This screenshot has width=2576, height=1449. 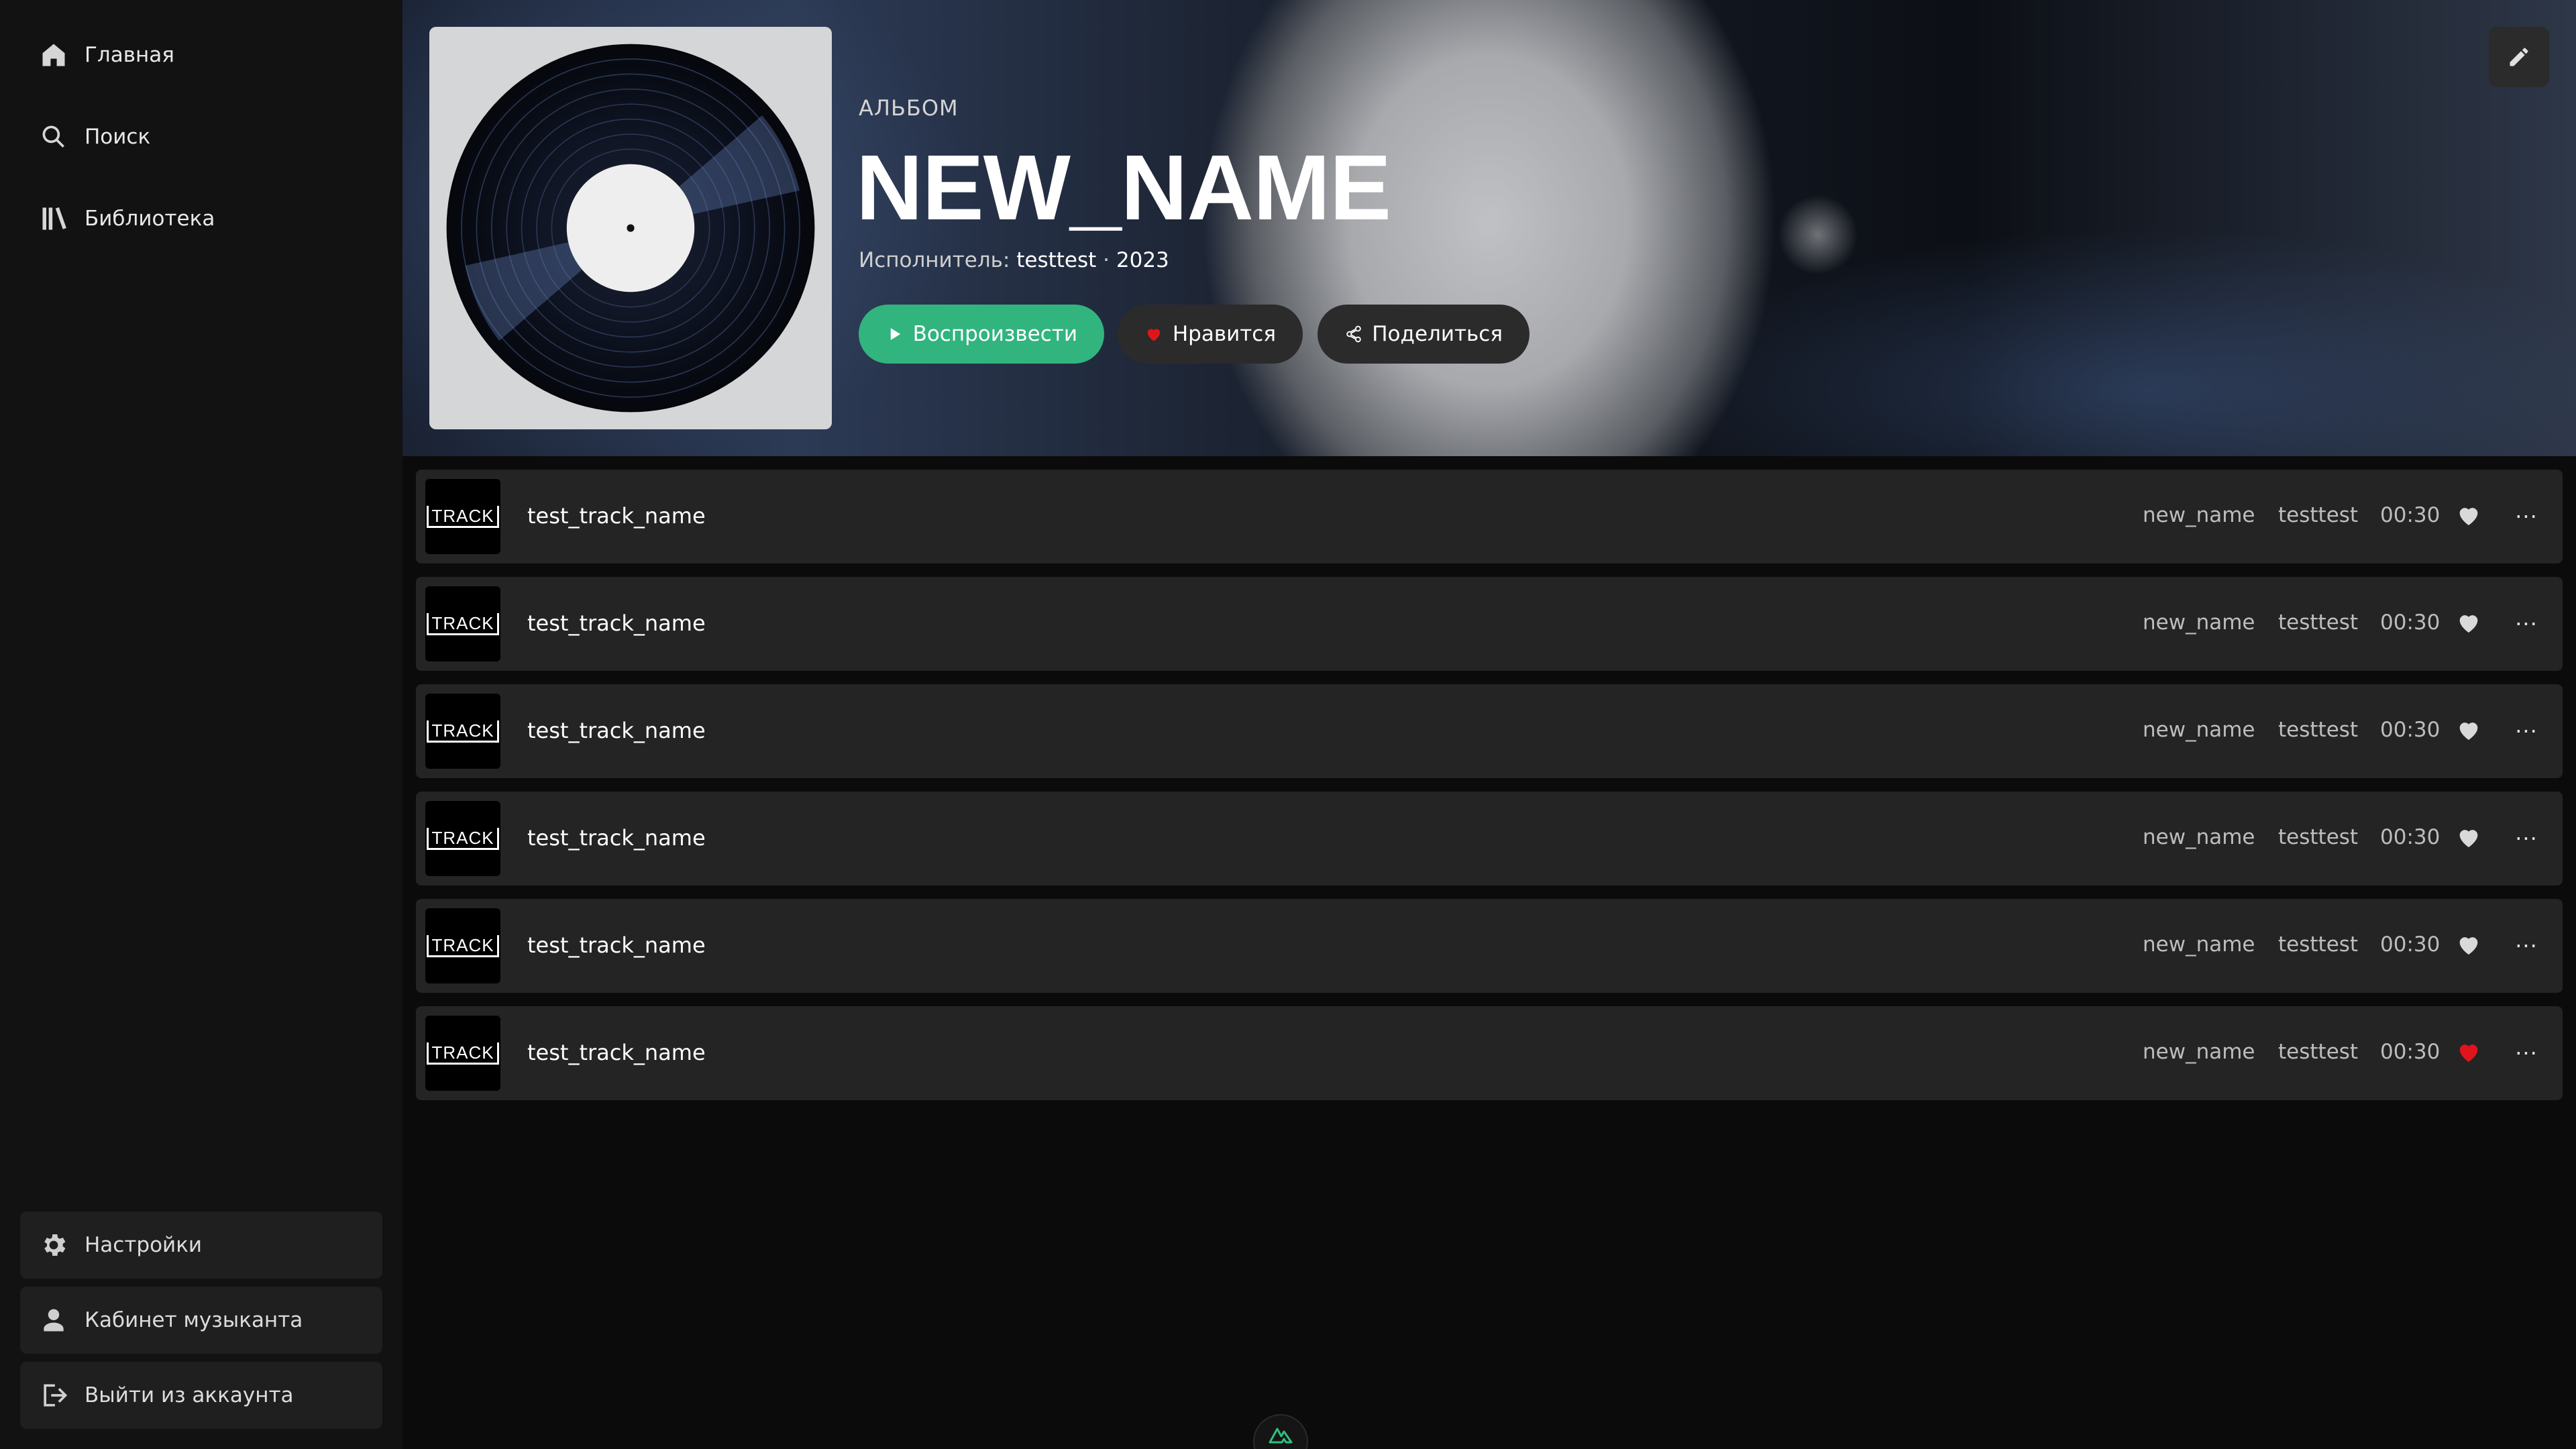 What do you see at coordinates (994, 334) in the screenshot?
I see `play-button-label: Воспроизвести` at bounding box center [994, 334].